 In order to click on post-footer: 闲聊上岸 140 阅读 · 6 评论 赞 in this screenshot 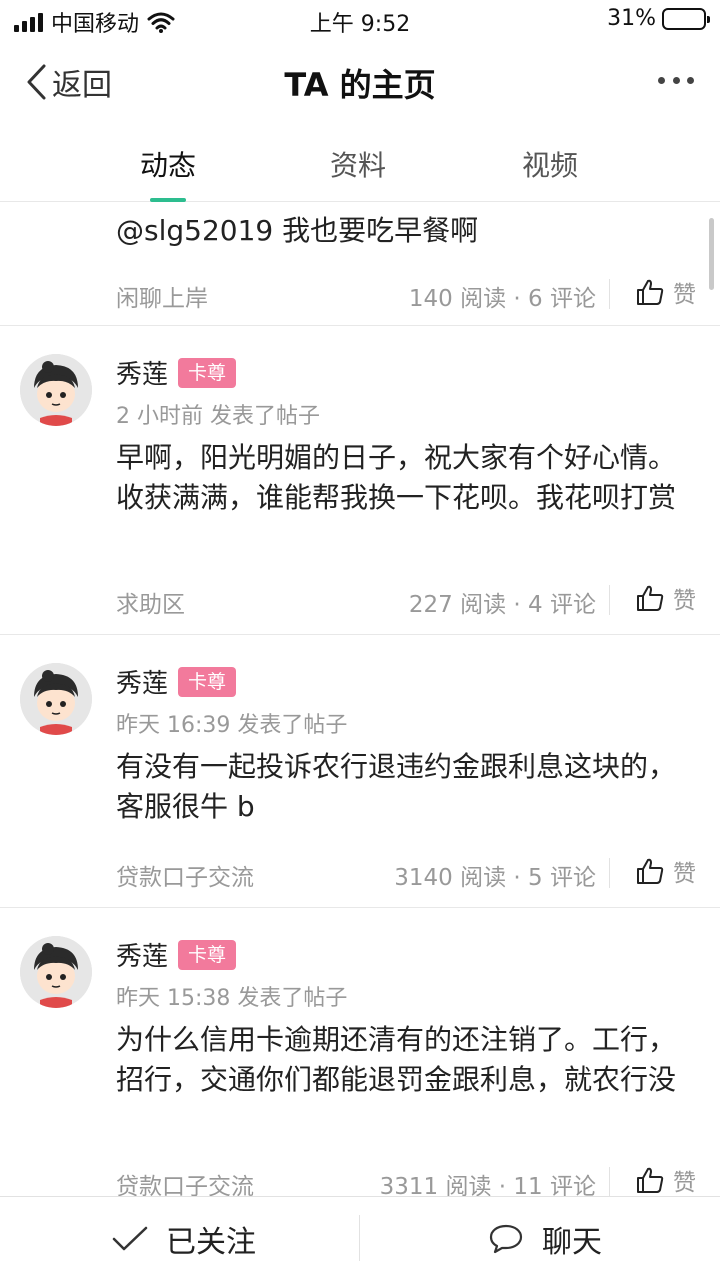, I will do `click(406, 293)`.